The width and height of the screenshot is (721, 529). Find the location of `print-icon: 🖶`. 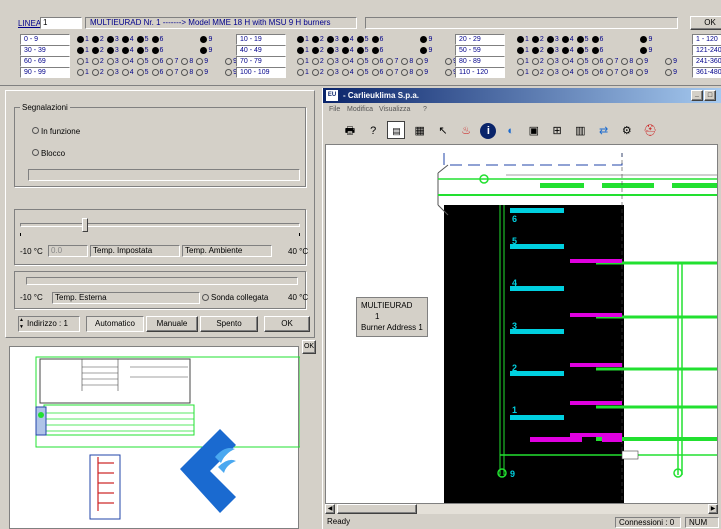

print-icon: 🖶 is located at coordinates (350, 131).